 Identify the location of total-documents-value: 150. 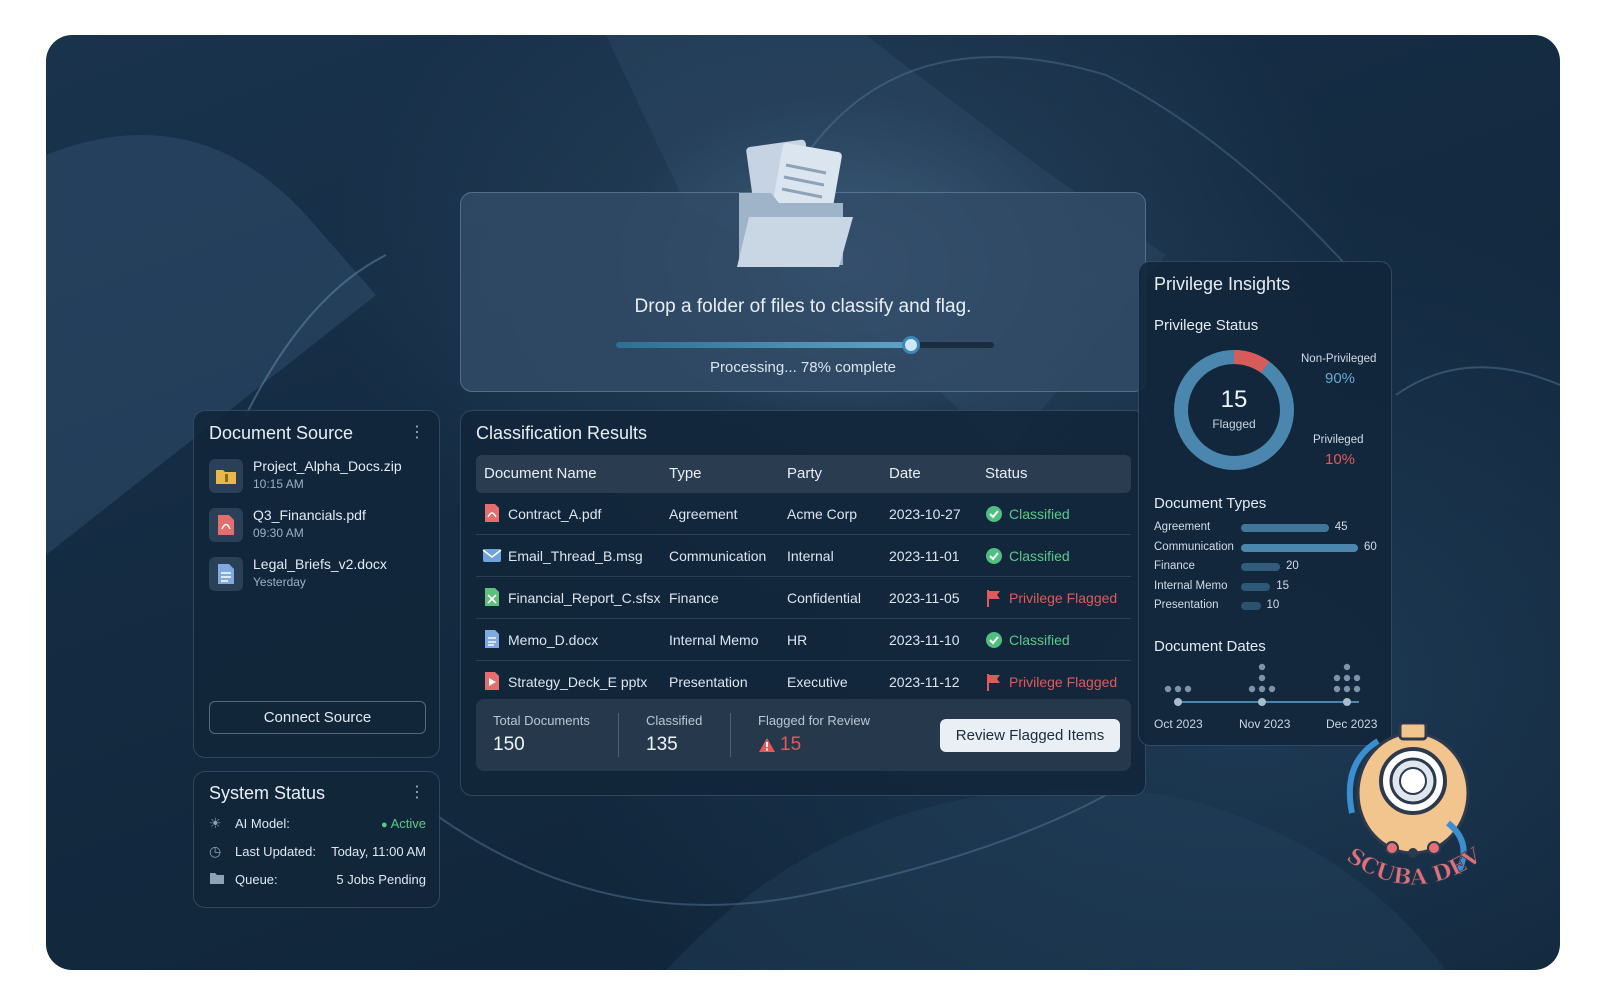
(509, 744).